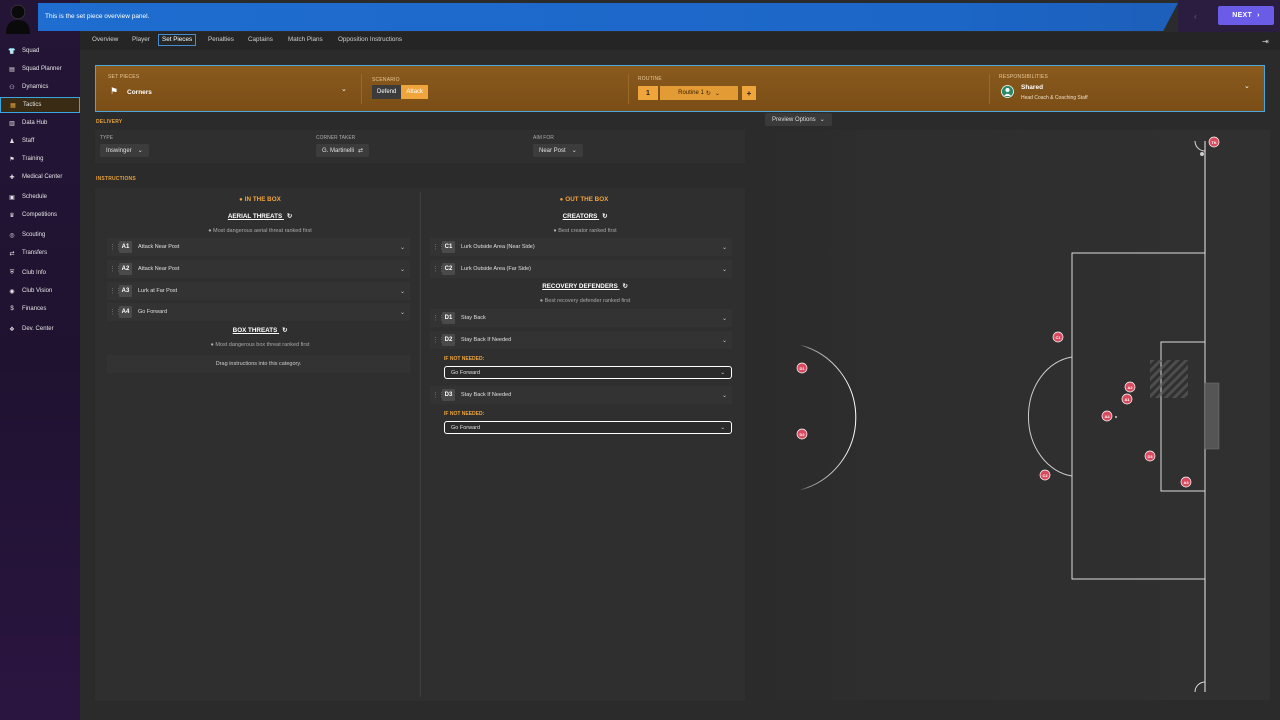 The height and width of the screenshot is (720, 1280). What do you see at coordinates (1024, 77) in the screenshot?
I see `responsibilities-label: RESPONSIBILITIES` at bounding box center [1024, 77].